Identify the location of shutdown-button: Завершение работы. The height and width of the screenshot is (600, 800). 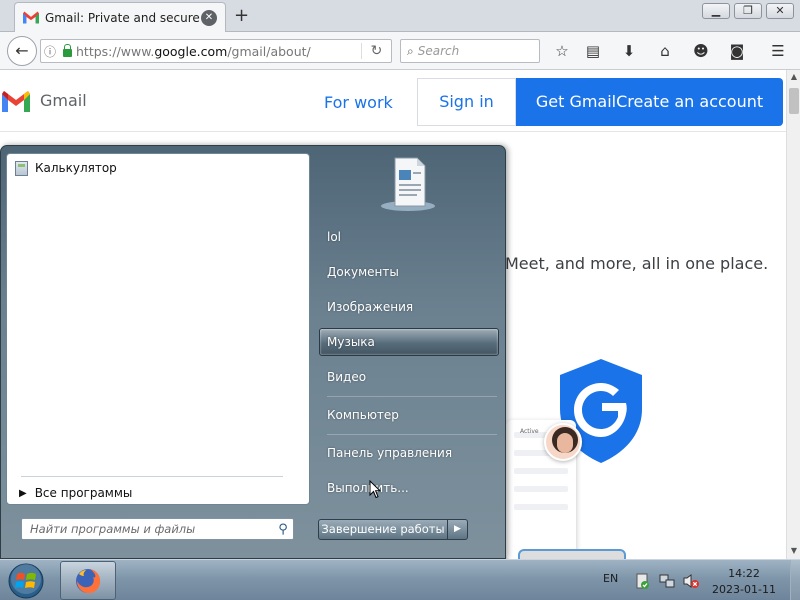
(383, 529).